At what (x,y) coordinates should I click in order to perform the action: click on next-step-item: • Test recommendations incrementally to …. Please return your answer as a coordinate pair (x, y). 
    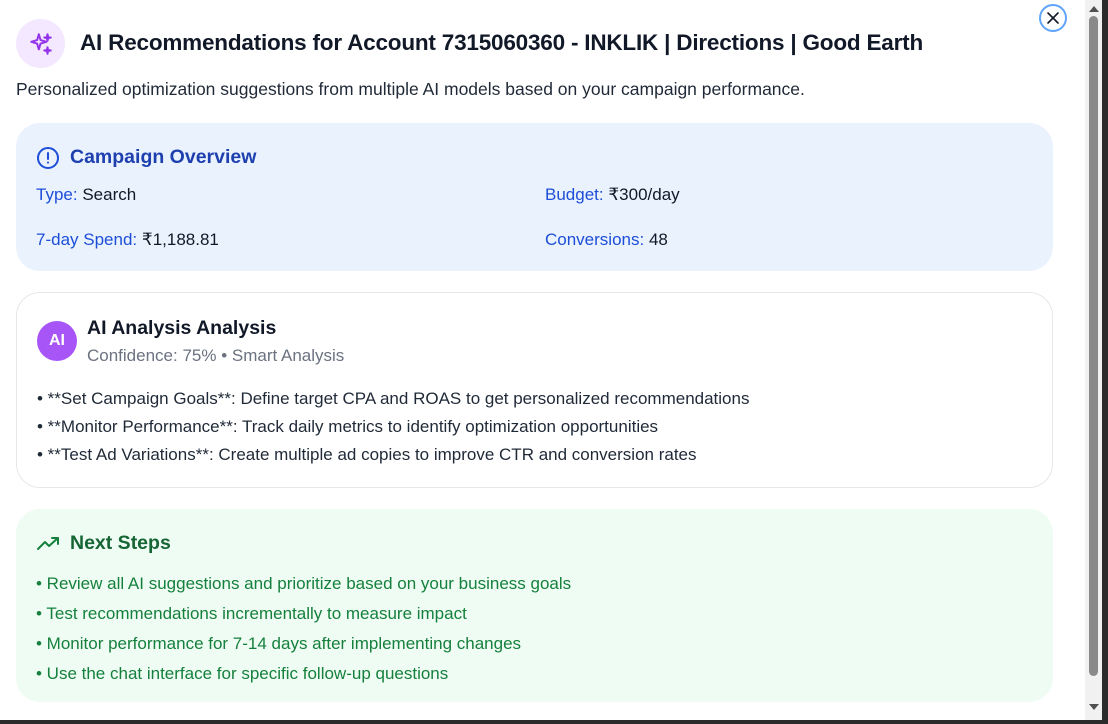
    Looking at the image, I should click on (251, 613).